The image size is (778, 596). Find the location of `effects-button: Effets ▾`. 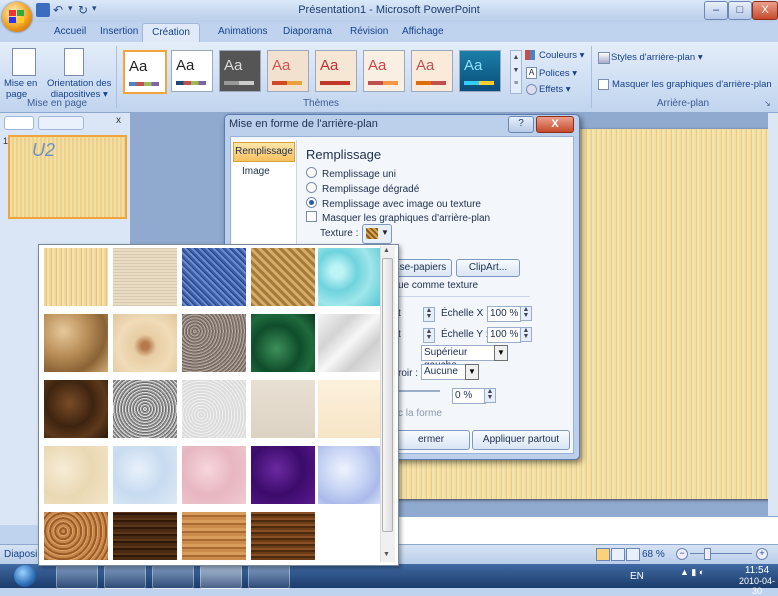

effects-button: Effets ▾ is located at coordinates (555, 89).